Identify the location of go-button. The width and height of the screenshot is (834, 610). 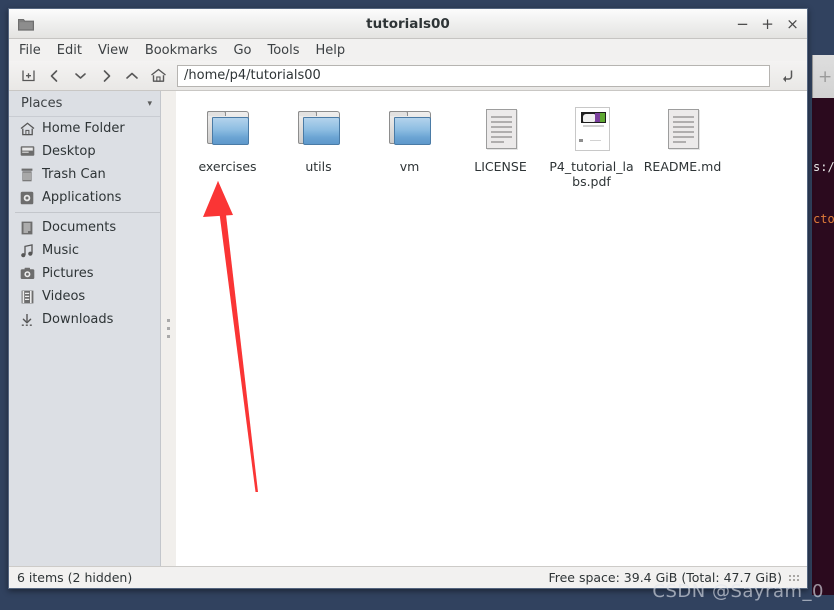
(788, 76).